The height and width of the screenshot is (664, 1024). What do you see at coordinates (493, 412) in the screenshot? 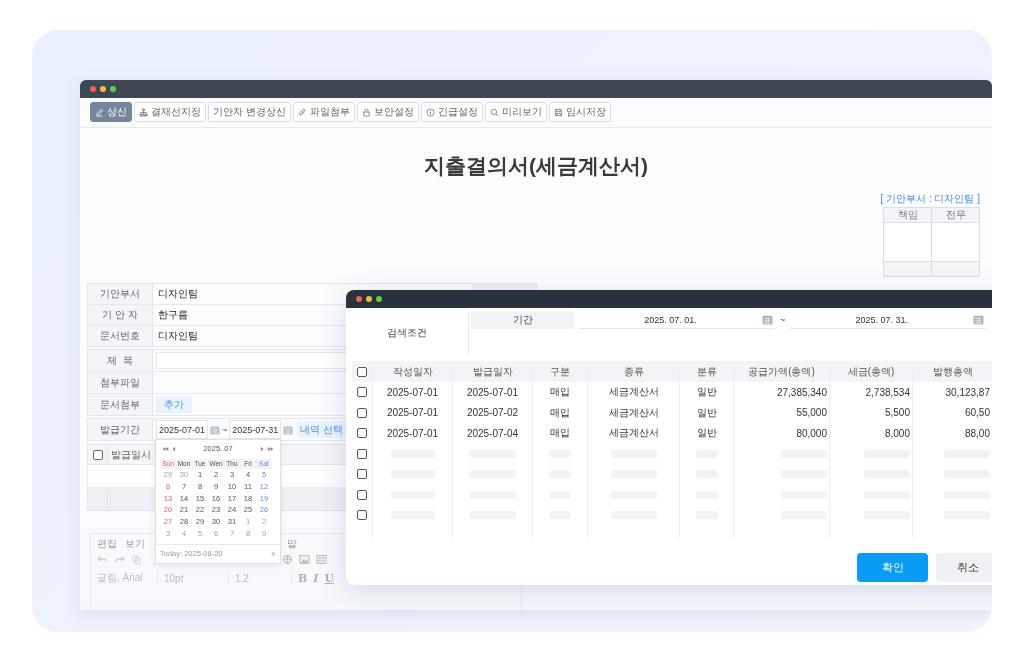
I see `table-cell: 2025-07-02` at bounding box center [493, 412].